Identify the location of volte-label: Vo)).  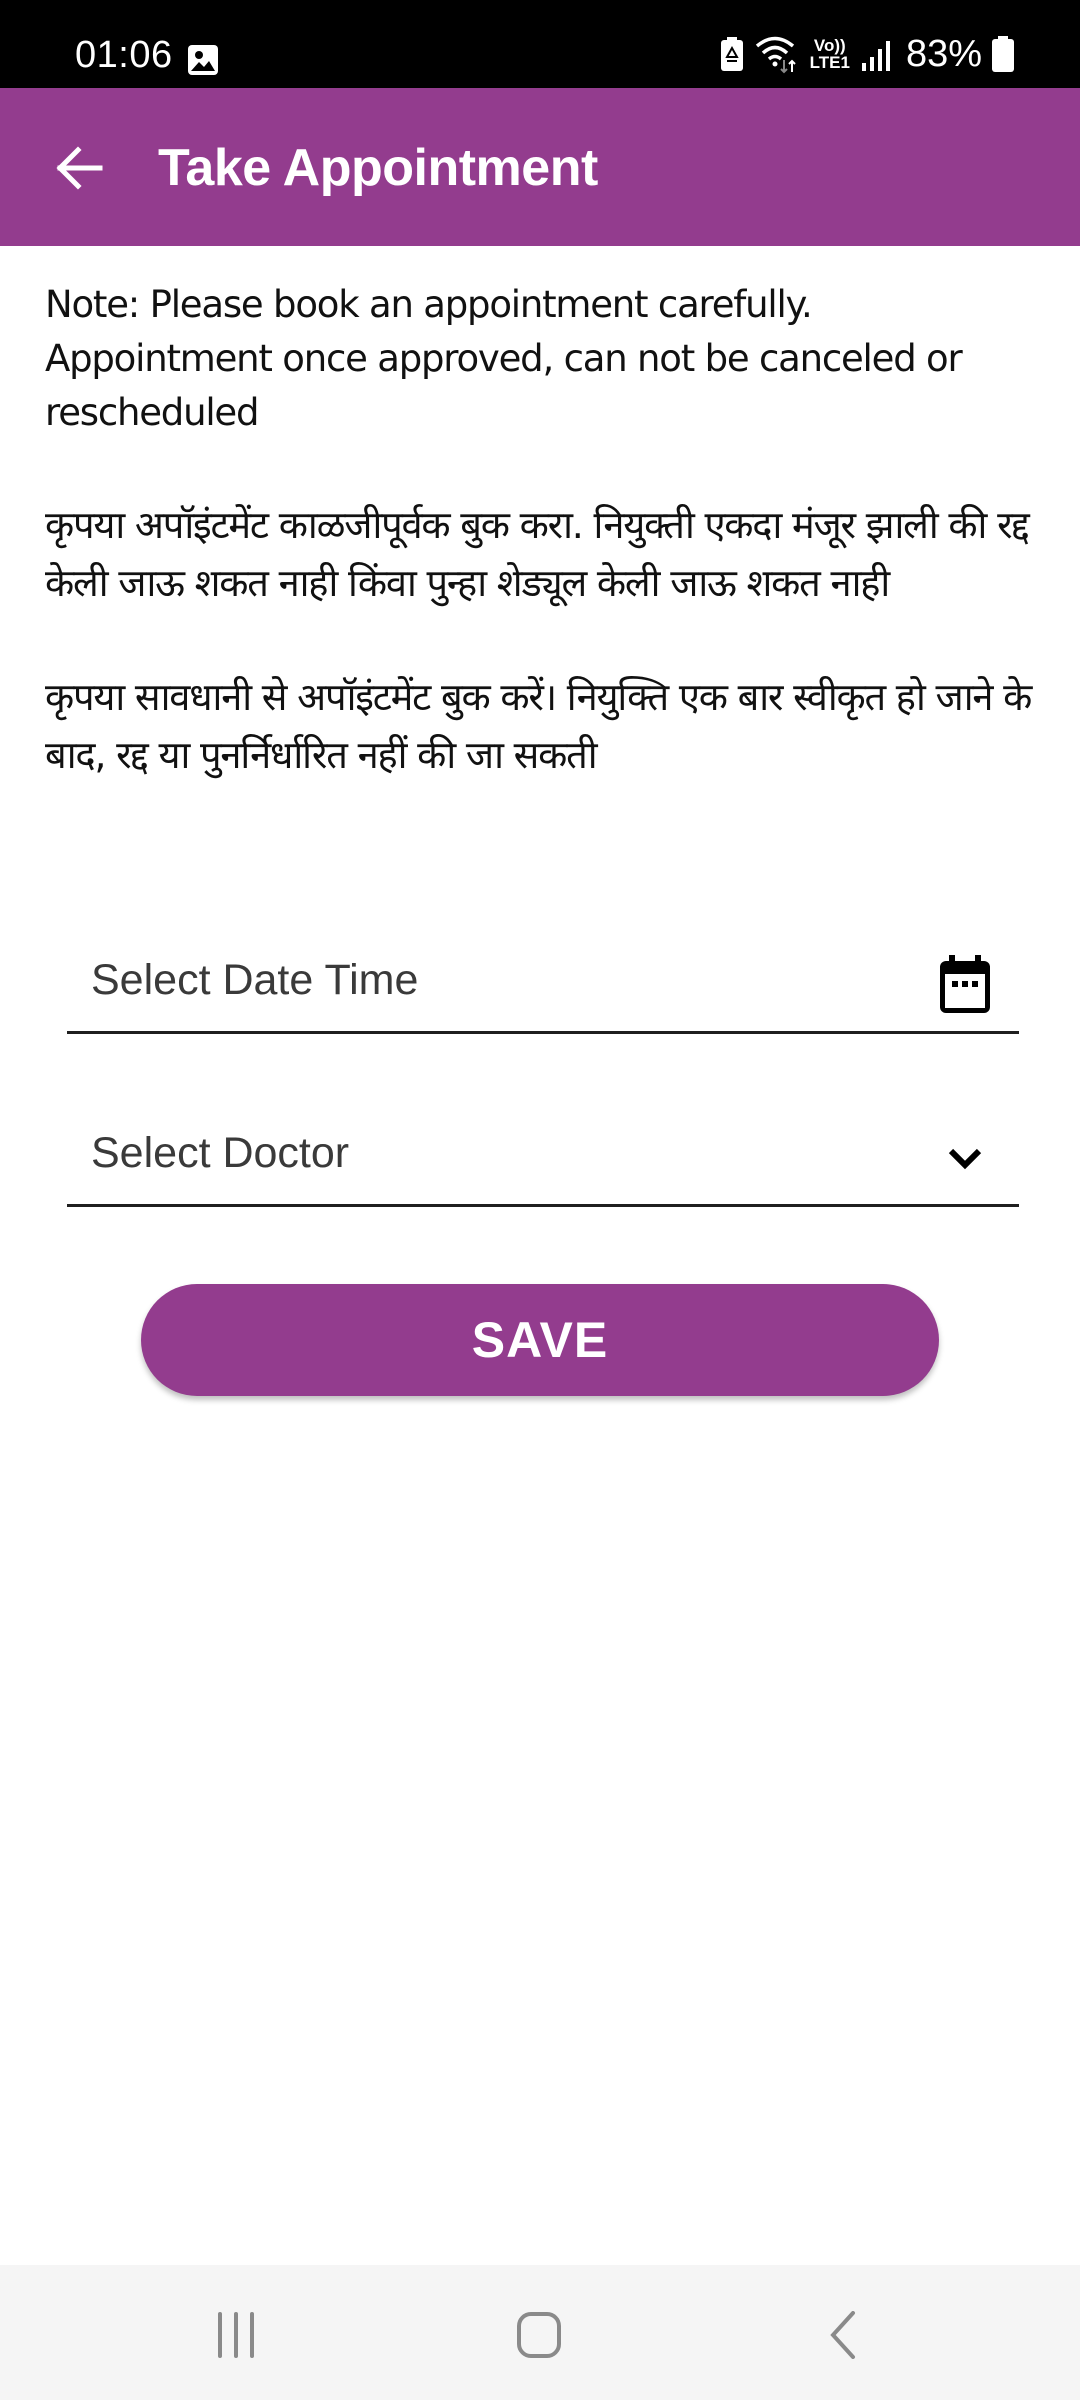
(829, 45).